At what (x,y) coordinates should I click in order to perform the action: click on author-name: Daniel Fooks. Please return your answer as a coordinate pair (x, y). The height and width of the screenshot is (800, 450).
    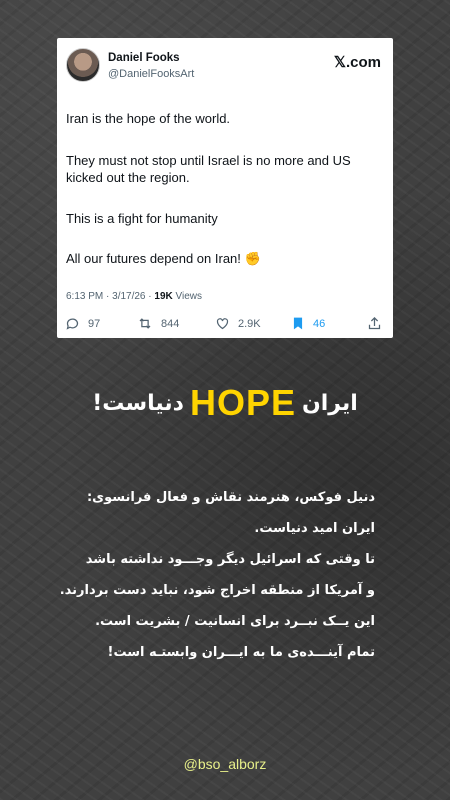
    Looking at the image, I should click on (144, 58).